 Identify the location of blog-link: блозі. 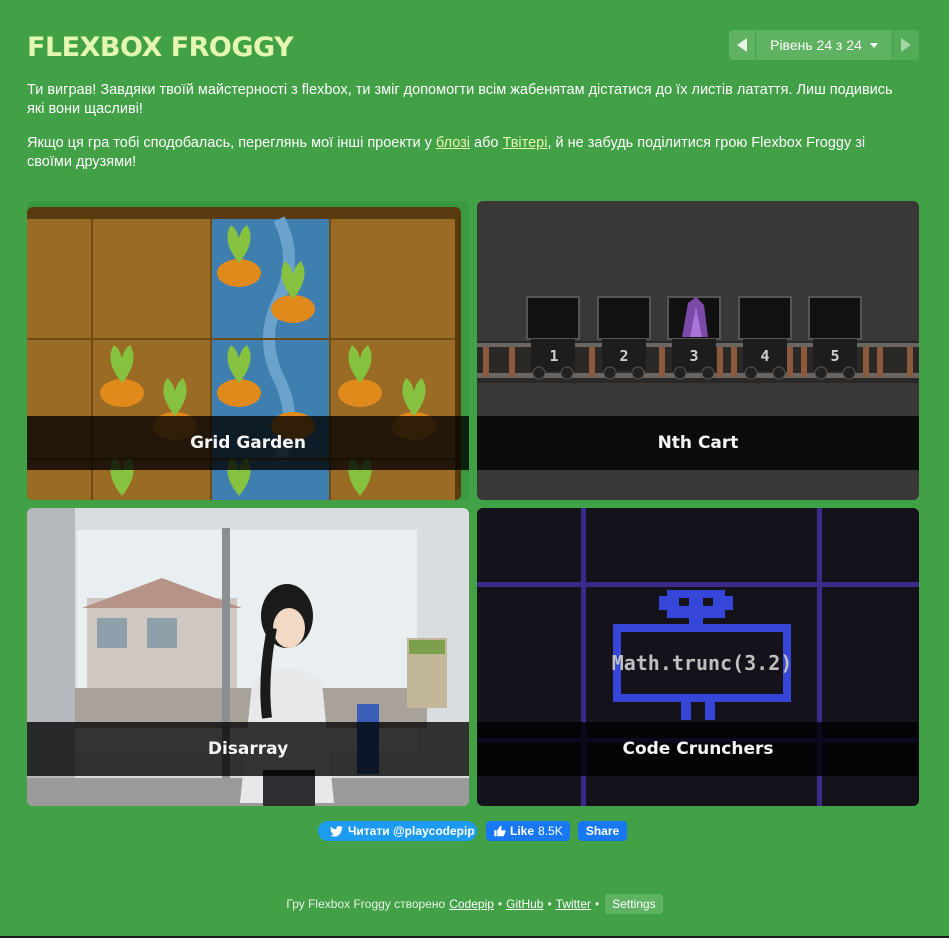
(453, 143).